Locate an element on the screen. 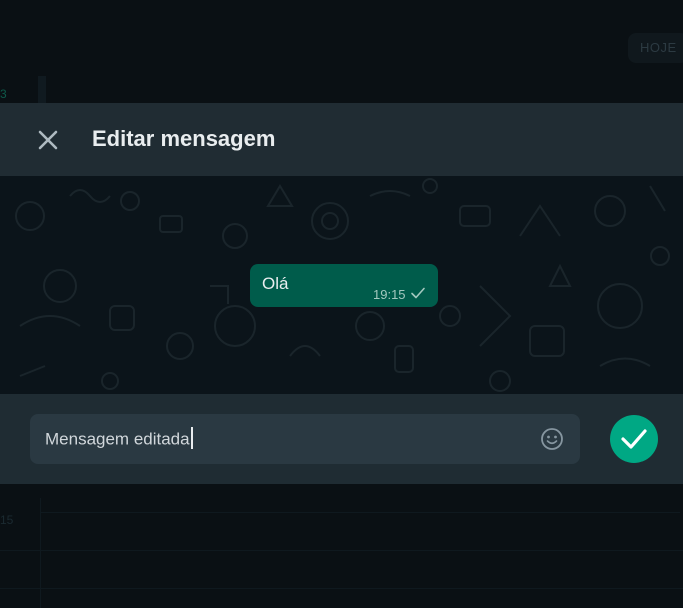 This screenshot has height=608, width=683. emoji-icon is located at coordinates (552, 439).